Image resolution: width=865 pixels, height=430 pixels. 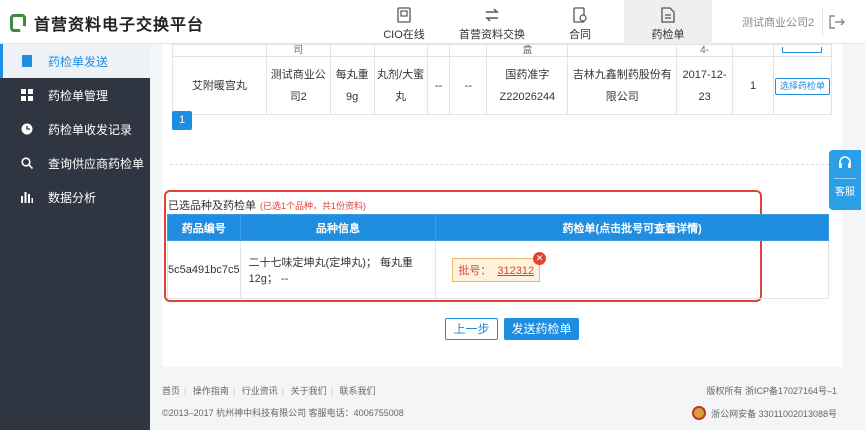 I want to click on nav-label: CIO在线, so click(x=404, y=35).